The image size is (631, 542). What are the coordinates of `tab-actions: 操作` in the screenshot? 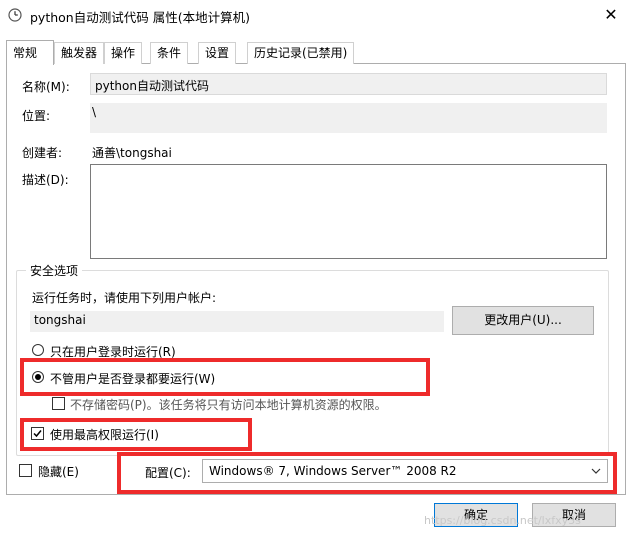 It's located at (123, 53).